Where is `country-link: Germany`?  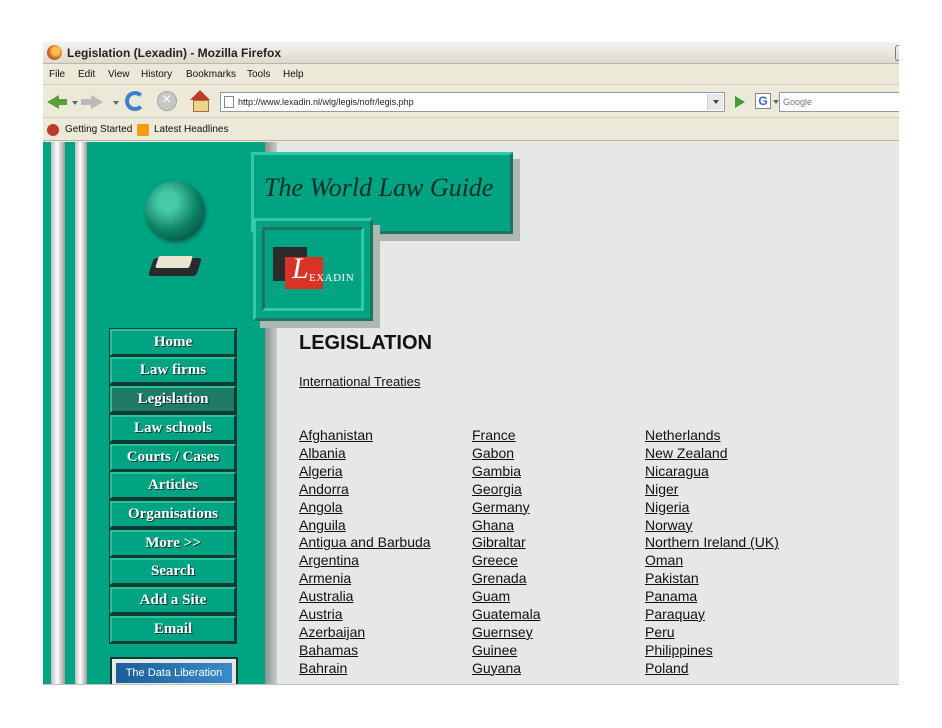 country-link: Germany is located at coordinates (501, 507).